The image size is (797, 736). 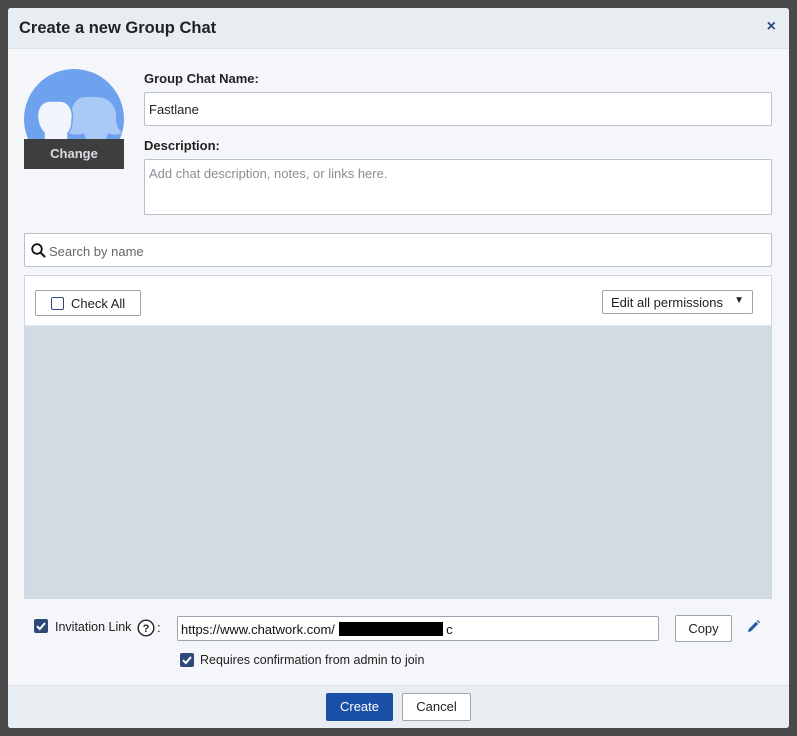 What do you see at coordinates (74, 154) in the screenshot?
I see `change-avatar-button: Change` at bounding box center [74, 154].